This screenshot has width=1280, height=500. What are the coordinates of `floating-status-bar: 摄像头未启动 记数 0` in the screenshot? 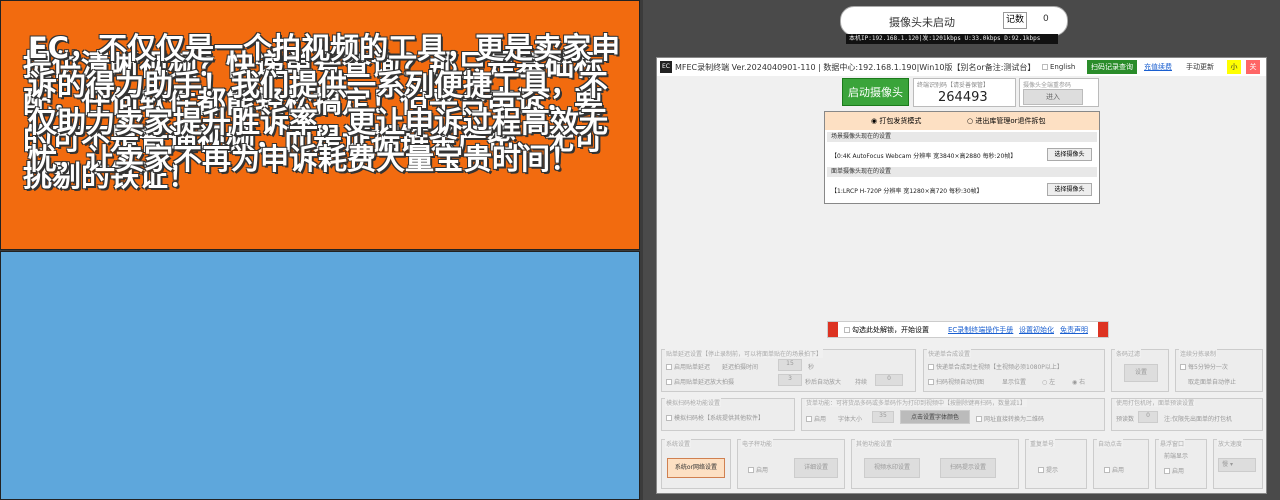 It's located at (954, 21).